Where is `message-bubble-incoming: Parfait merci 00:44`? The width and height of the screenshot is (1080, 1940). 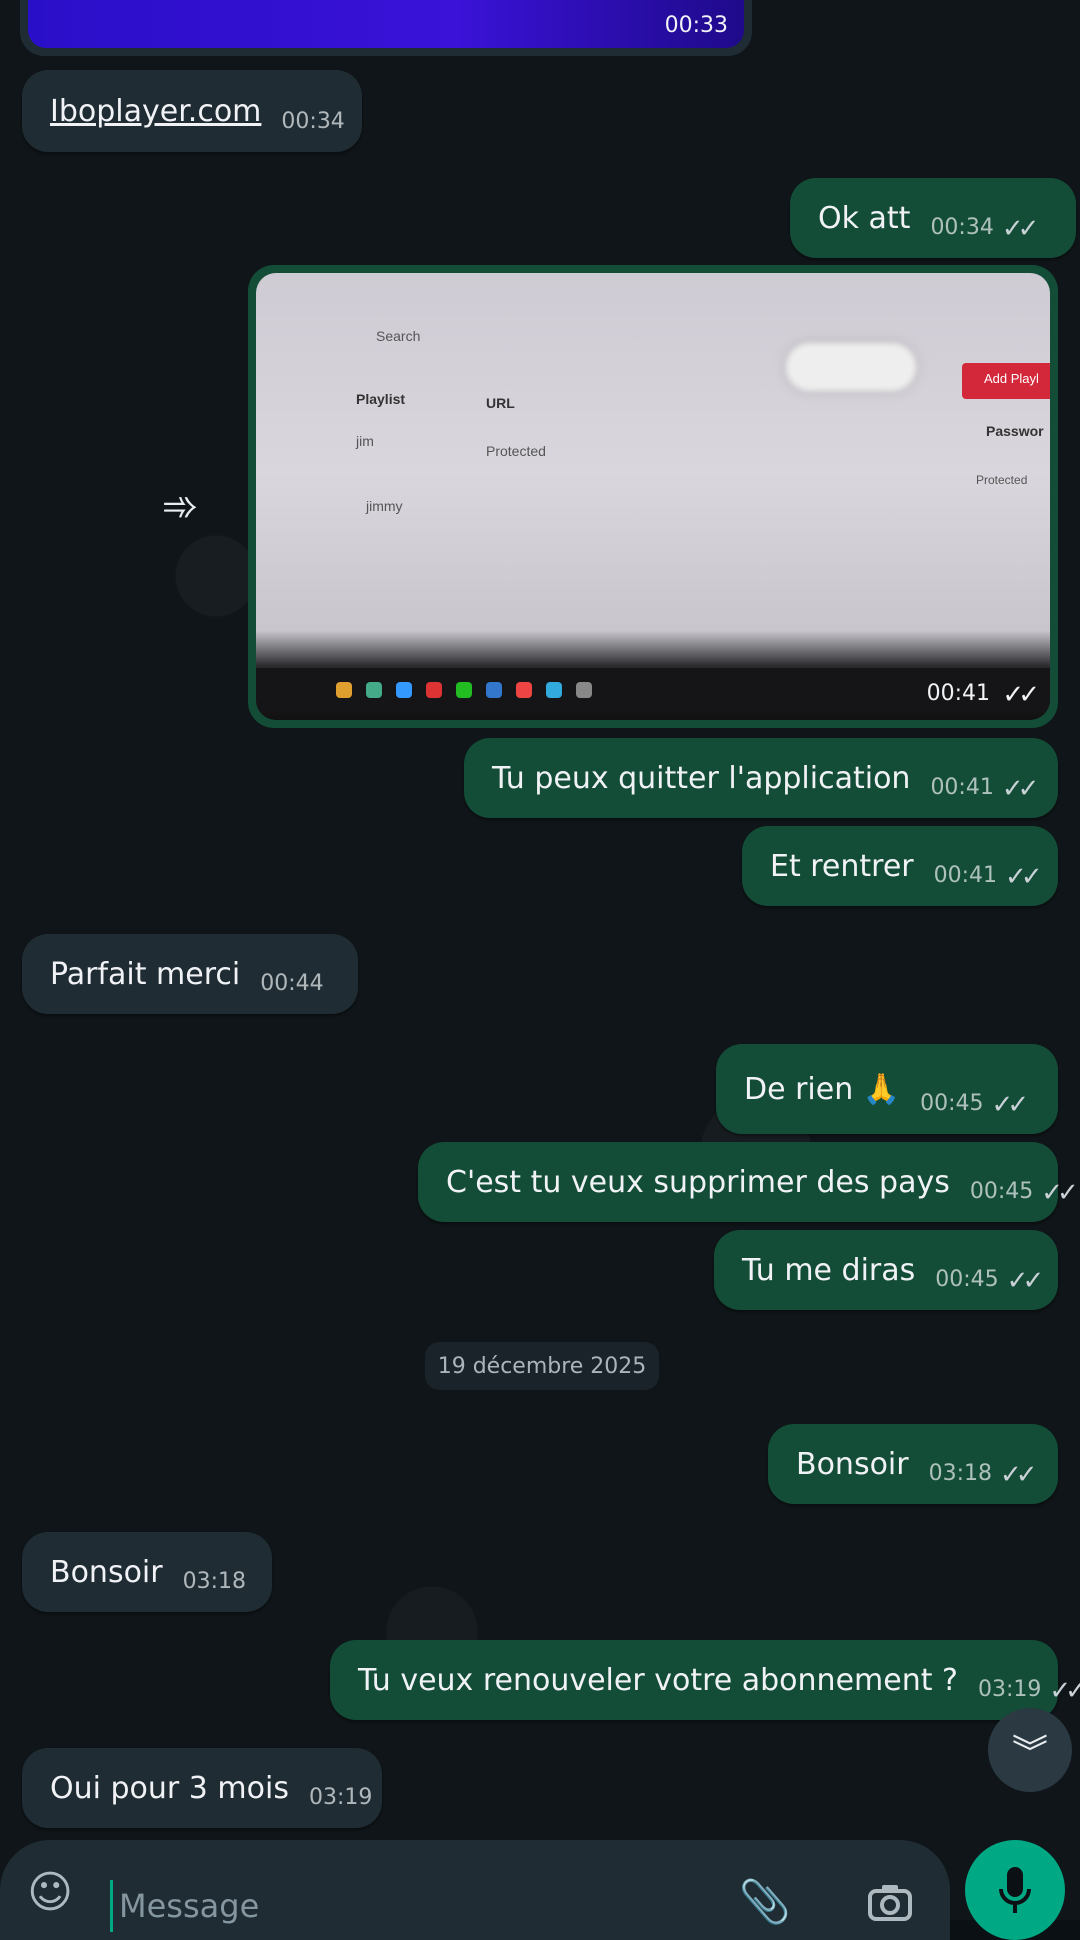
message-bubble-incoming: Parfait merci 00:44 is located at coordinates (190, 974).